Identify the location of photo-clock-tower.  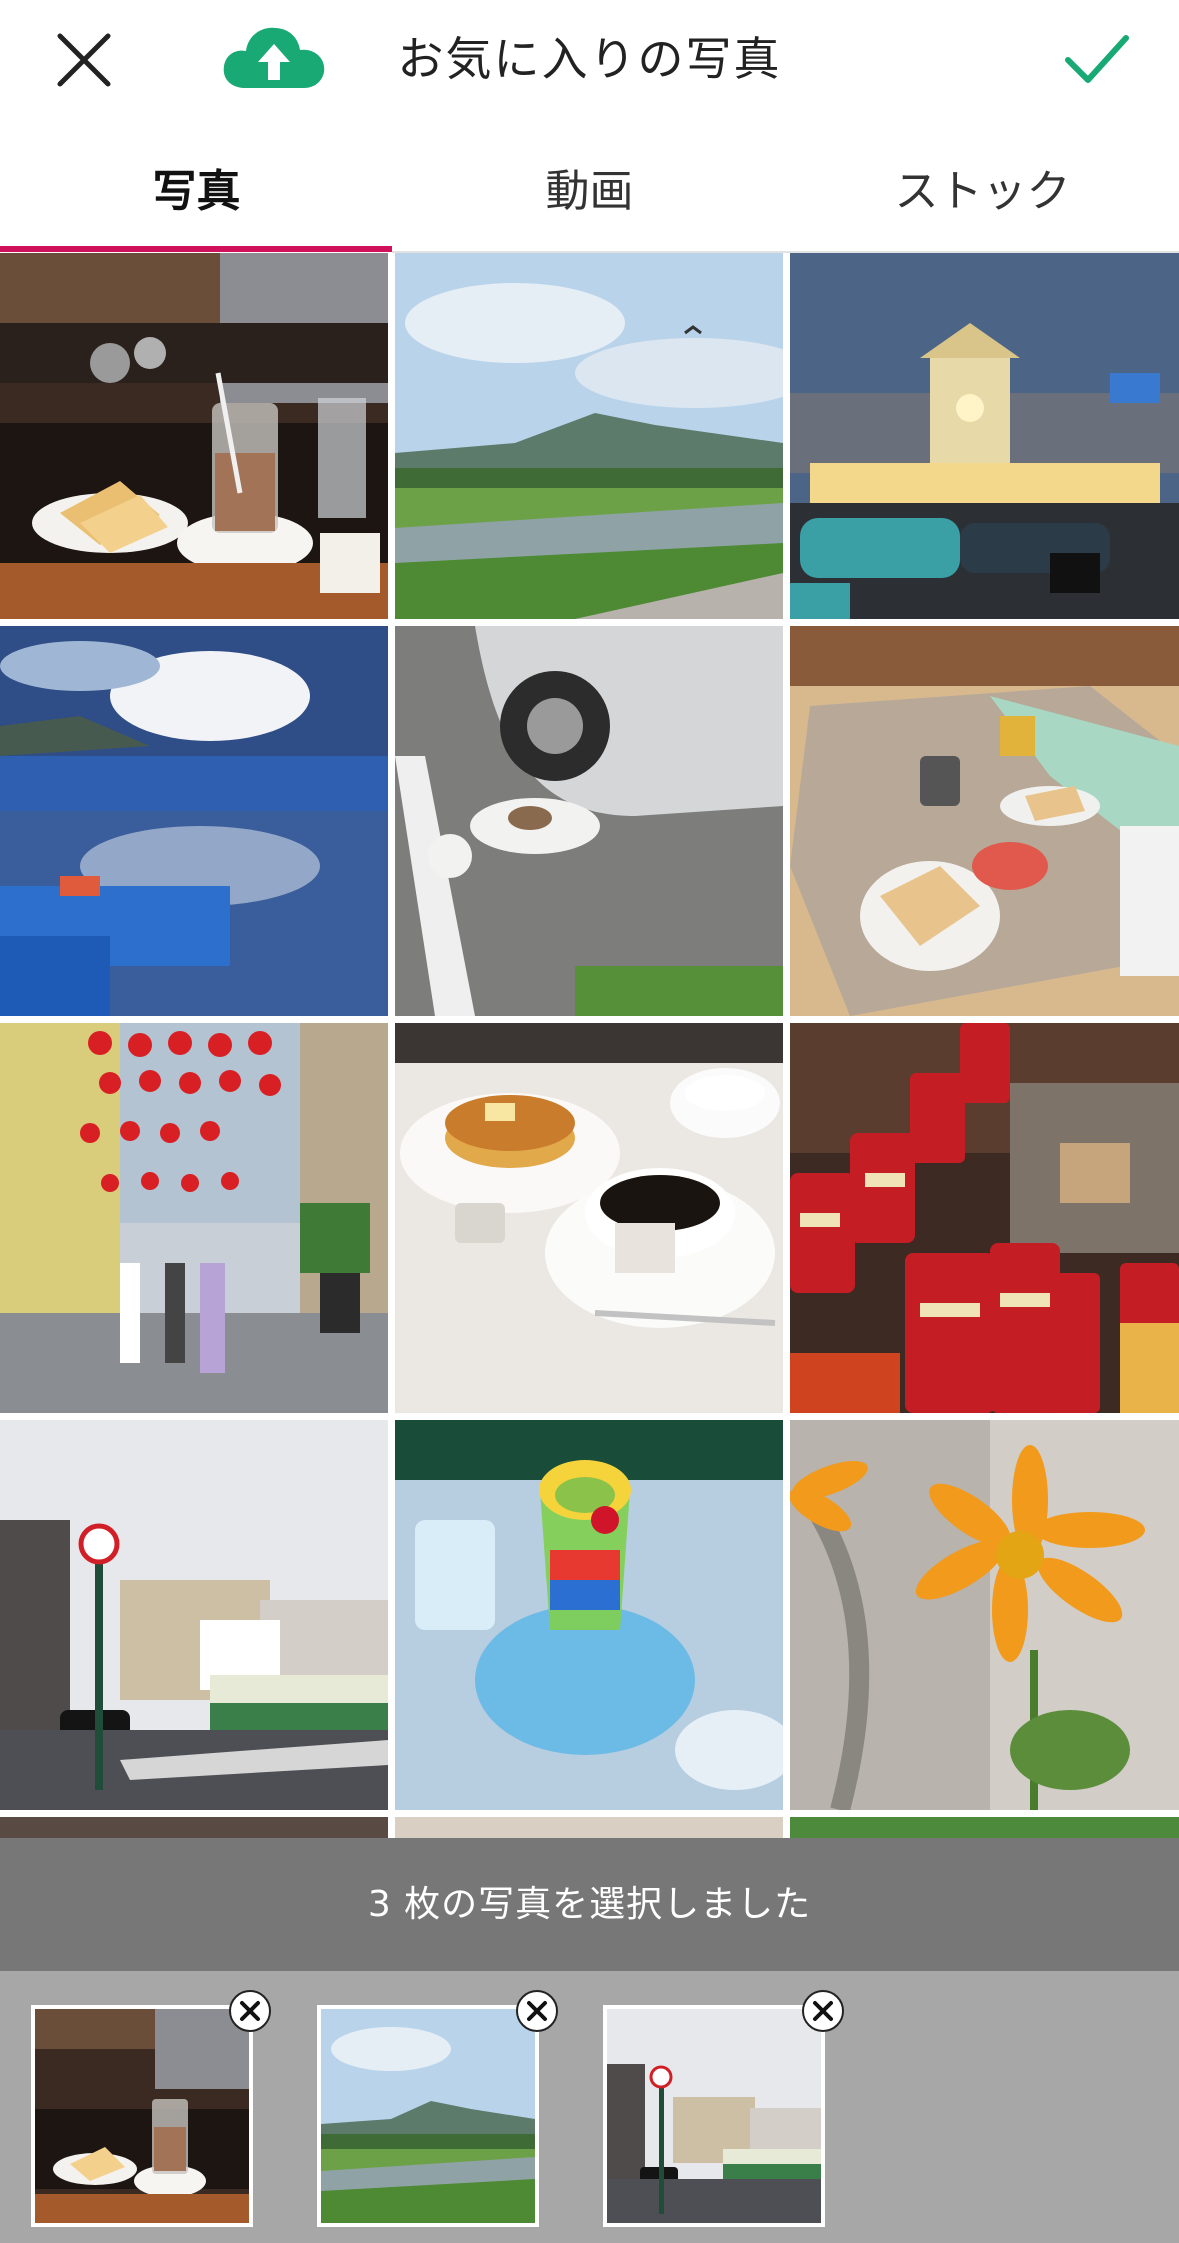
(984, 436).